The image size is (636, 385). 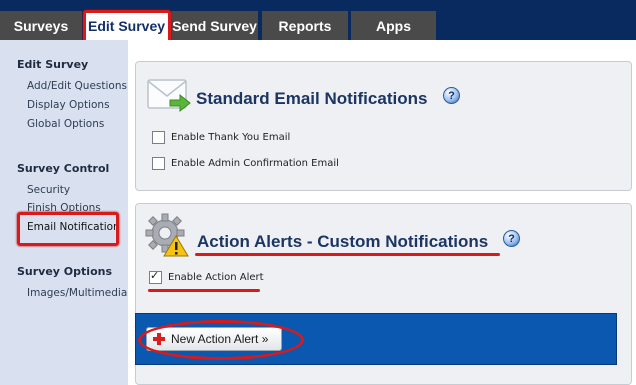 What do you see at coordinates (77, 86) in the screenshot?
I see `sidebar-item-add-edit-questions: Add/Edit Questions` at bounding box center [77, 86].